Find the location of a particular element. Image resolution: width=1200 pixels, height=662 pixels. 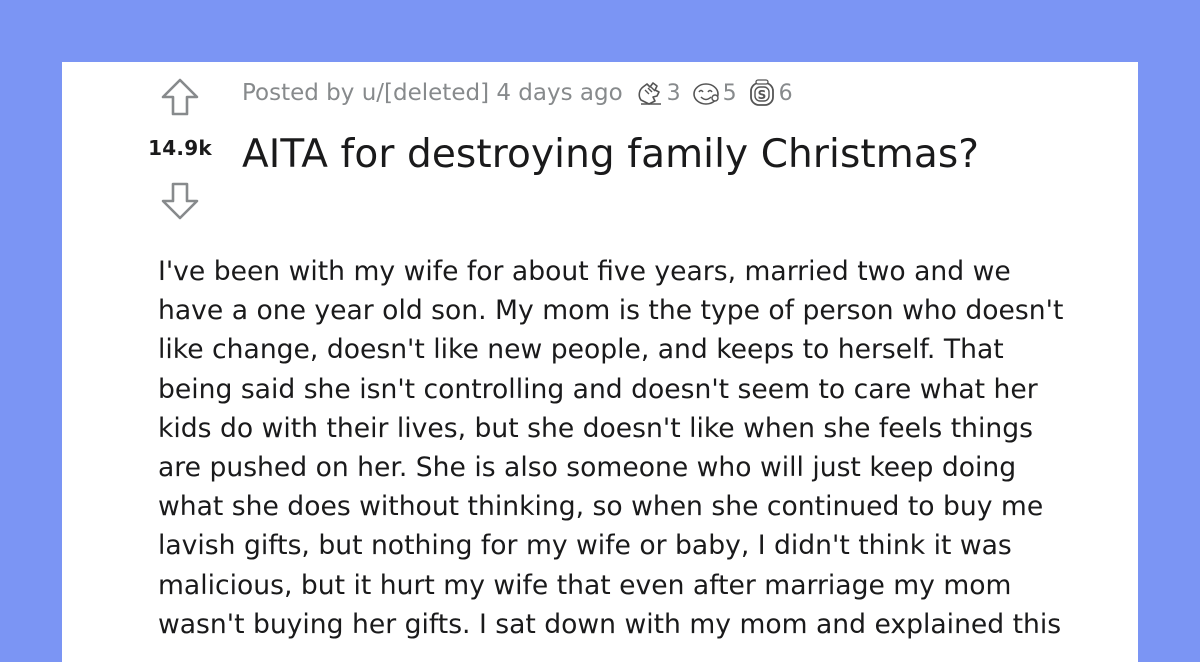

silver-award-icon: S is located at coordinates (761, 92).